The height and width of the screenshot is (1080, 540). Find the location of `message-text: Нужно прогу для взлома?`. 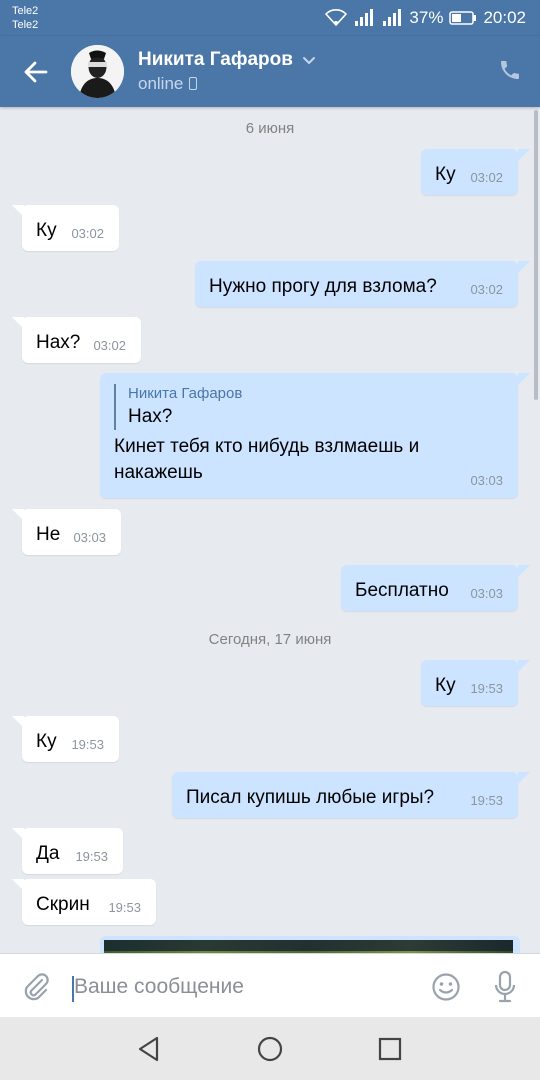

message-text: Нужно прогу для взлома? is located at coordinates (323, 286).